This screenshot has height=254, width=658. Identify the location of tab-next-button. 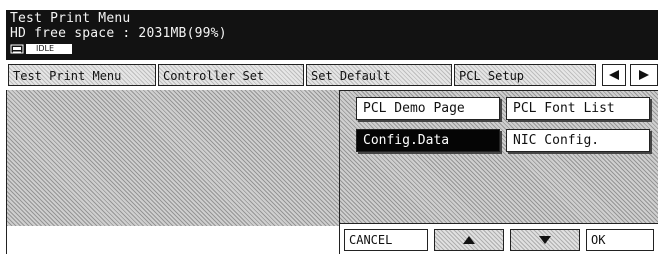
(644, 75).